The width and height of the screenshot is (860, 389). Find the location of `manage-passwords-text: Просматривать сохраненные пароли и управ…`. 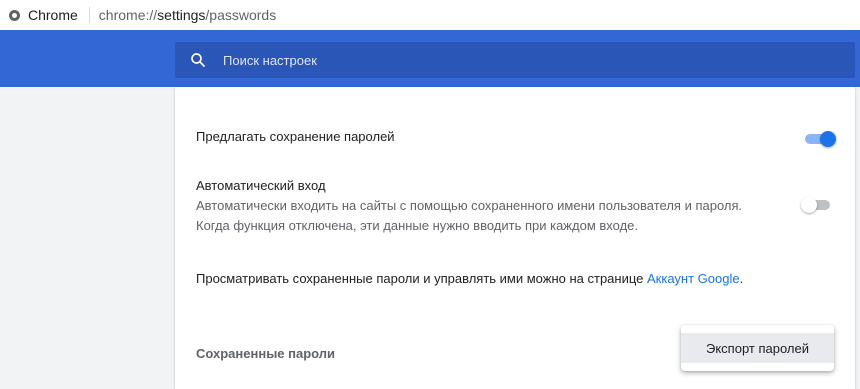

manage-passwords-text: Просматривать сохраненные пароли и управ… is located at coordinates (469, 278).